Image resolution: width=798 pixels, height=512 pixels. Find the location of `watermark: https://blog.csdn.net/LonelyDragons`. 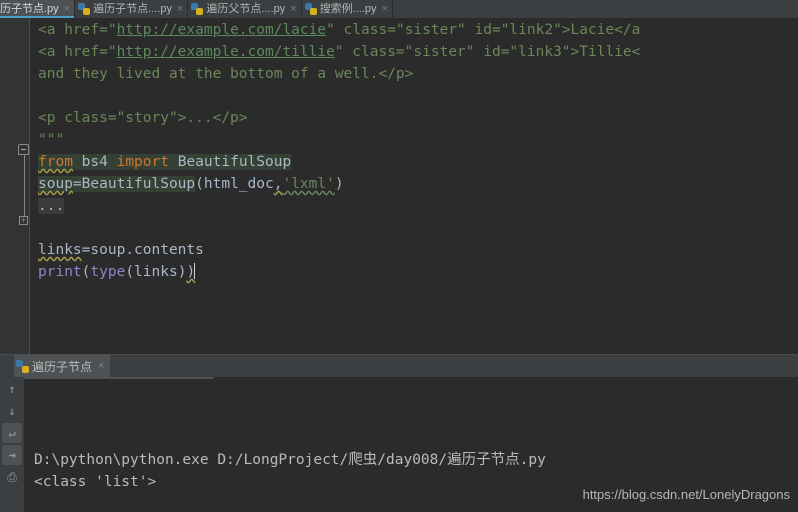

watermark: https://blog.csdn.net/LonelyDragons is located at coordinates (686, 494).